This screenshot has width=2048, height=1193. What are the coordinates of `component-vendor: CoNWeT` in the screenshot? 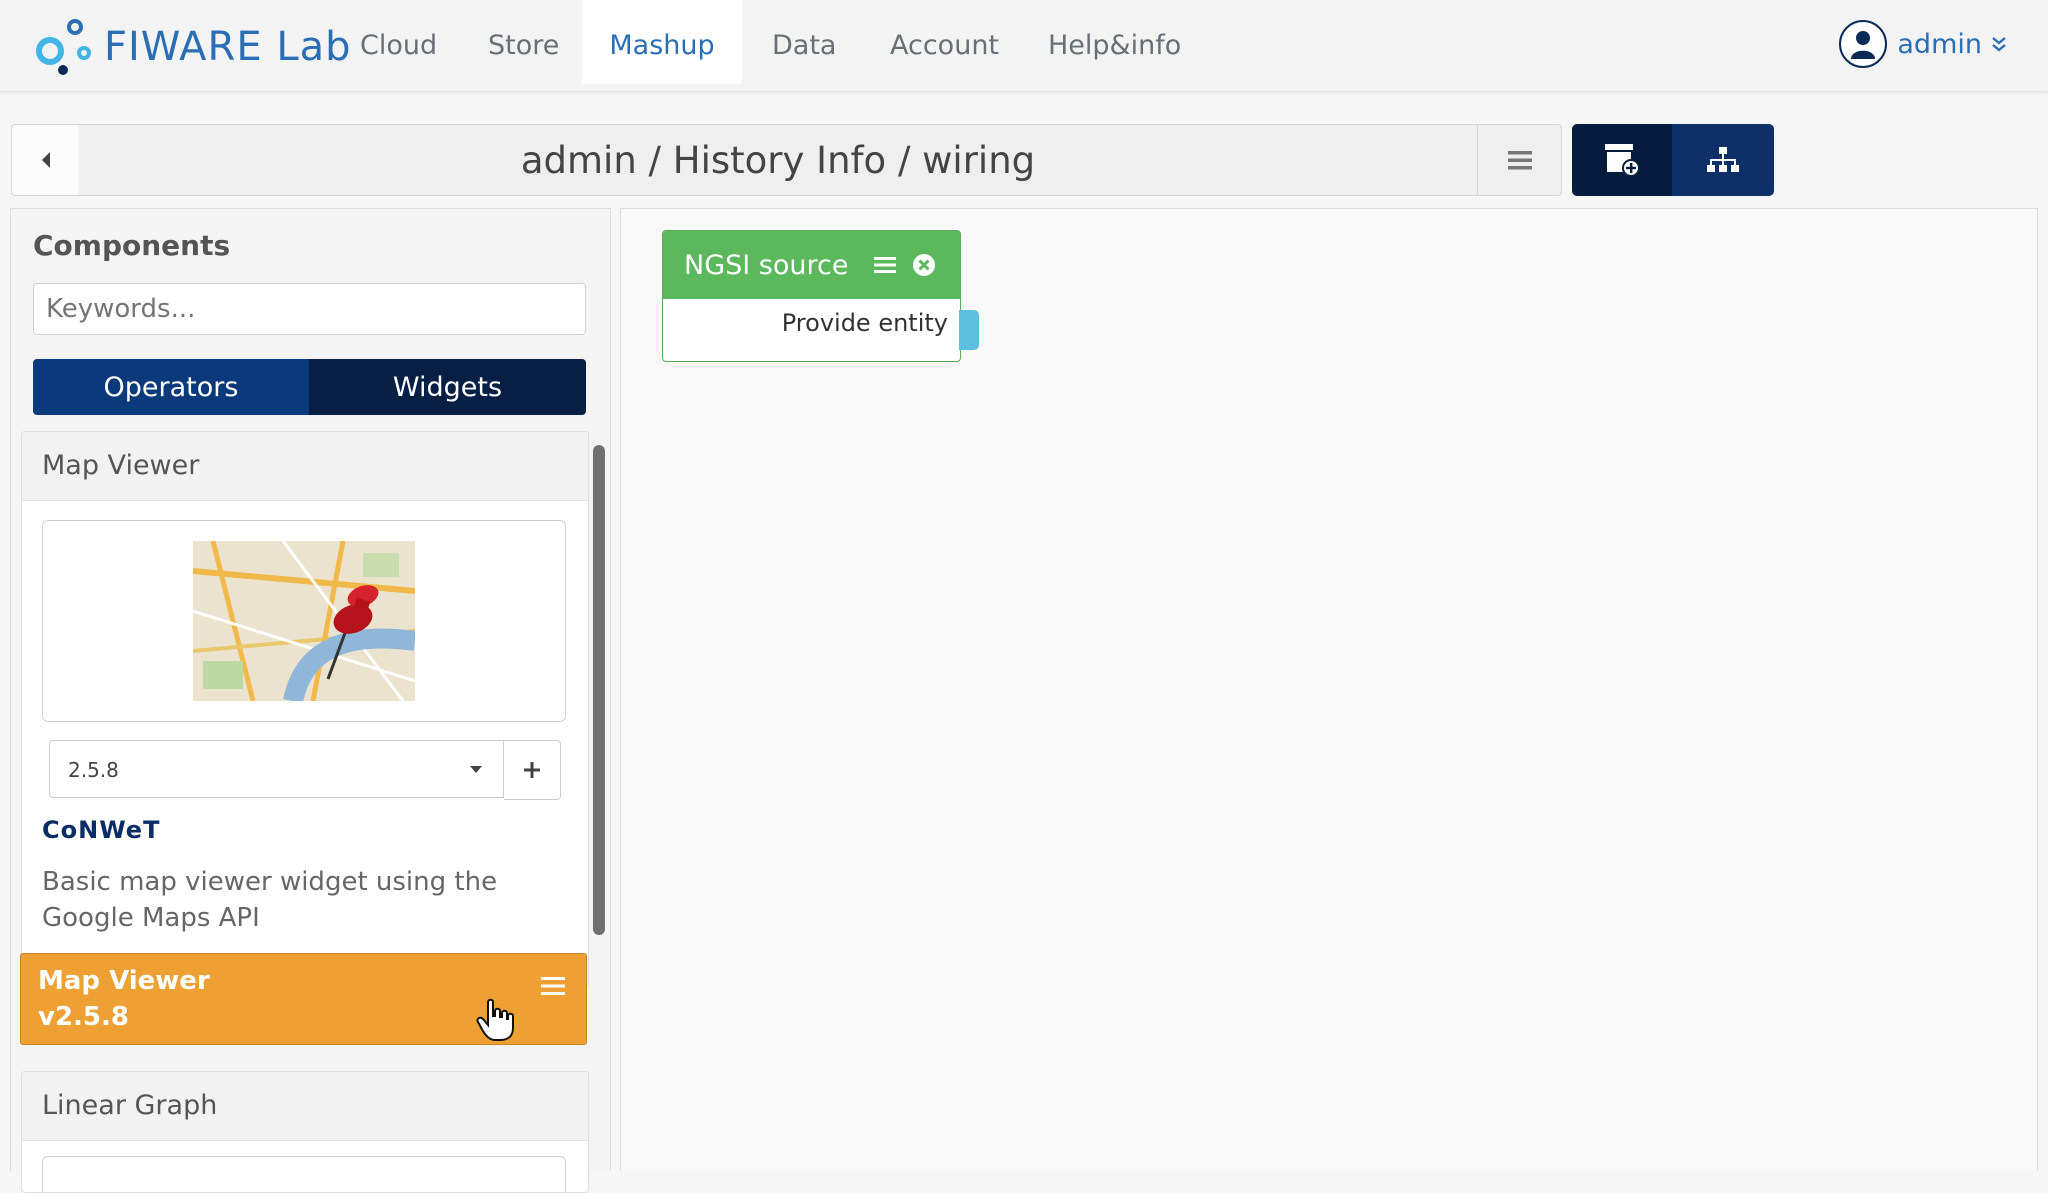 It's located at (101, 830).